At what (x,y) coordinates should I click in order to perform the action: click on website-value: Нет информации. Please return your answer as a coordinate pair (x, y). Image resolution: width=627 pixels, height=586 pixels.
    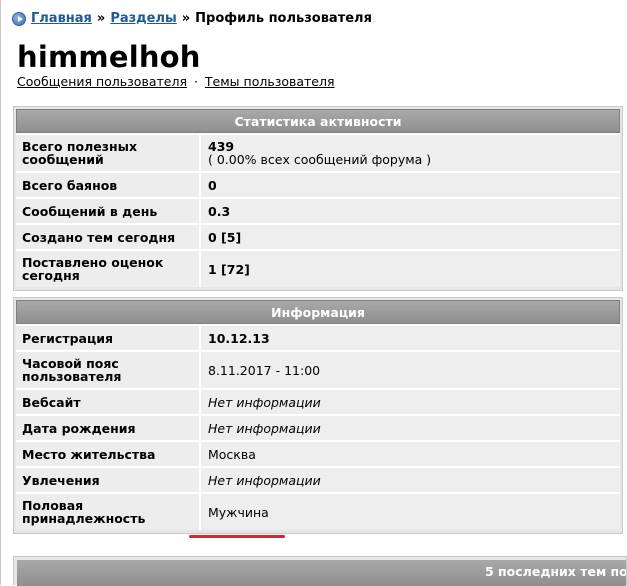
    Looking at the image, I should click on (410, 401).